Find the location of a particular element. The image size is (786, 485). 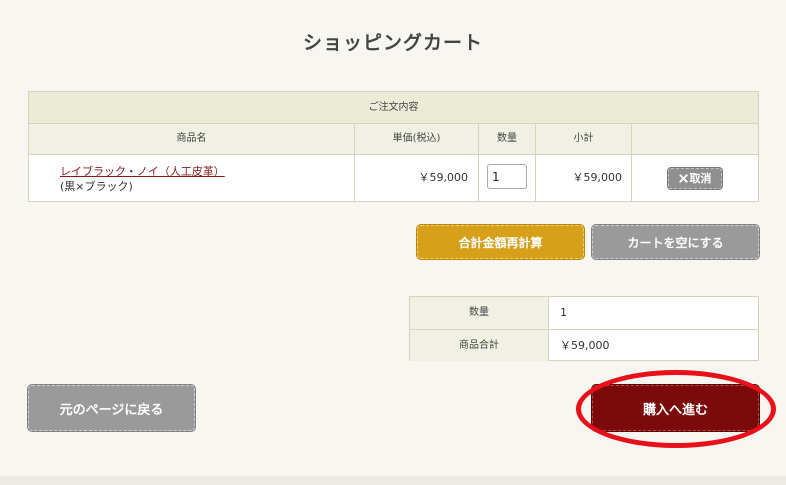

header-actions is located at coordinates (695, 139).